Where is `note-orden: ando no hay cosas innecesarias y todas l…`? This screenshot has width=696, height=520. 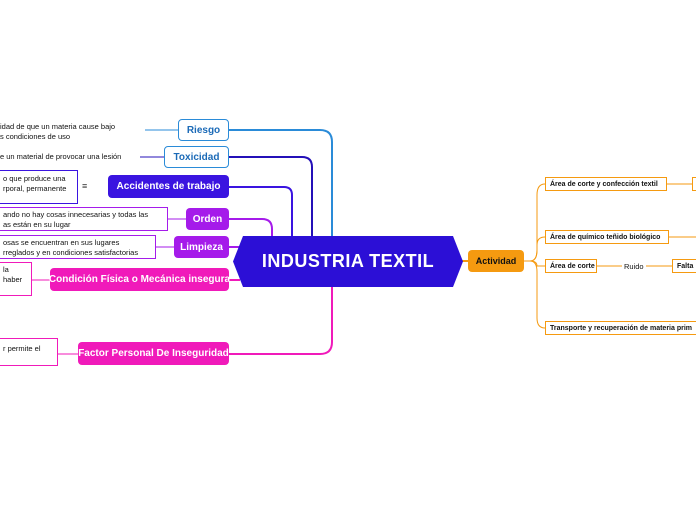 note-orden: ando no hay cosas innecesarias y todas l… is located at coordinates (84, 219).